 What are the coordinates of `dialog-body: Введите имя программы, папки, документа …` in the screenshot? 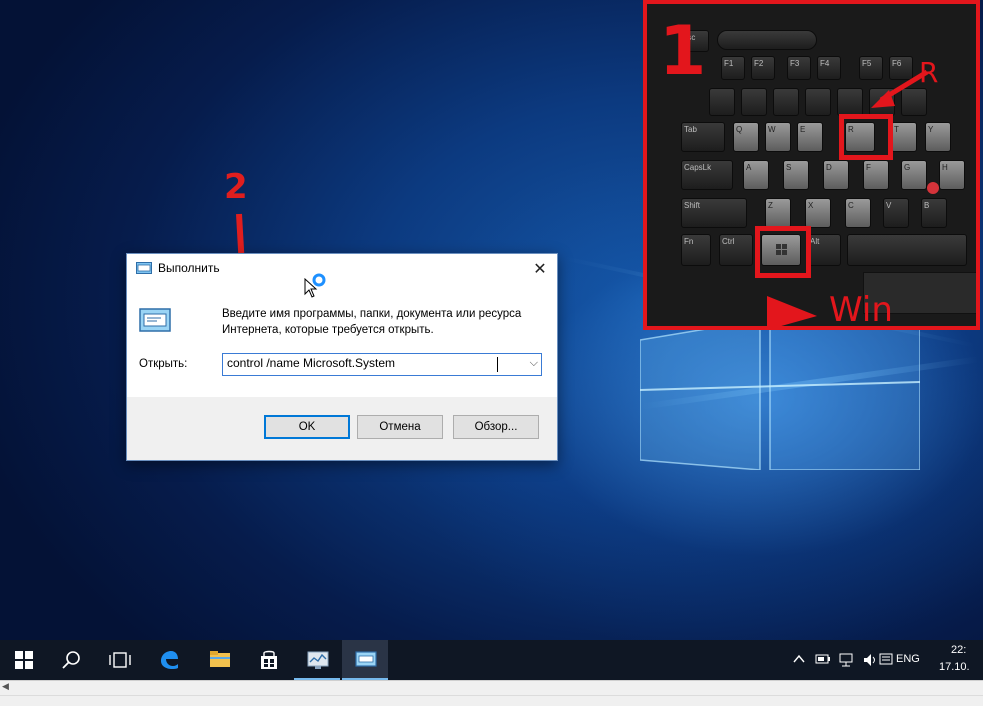 It's located at (342, 340).